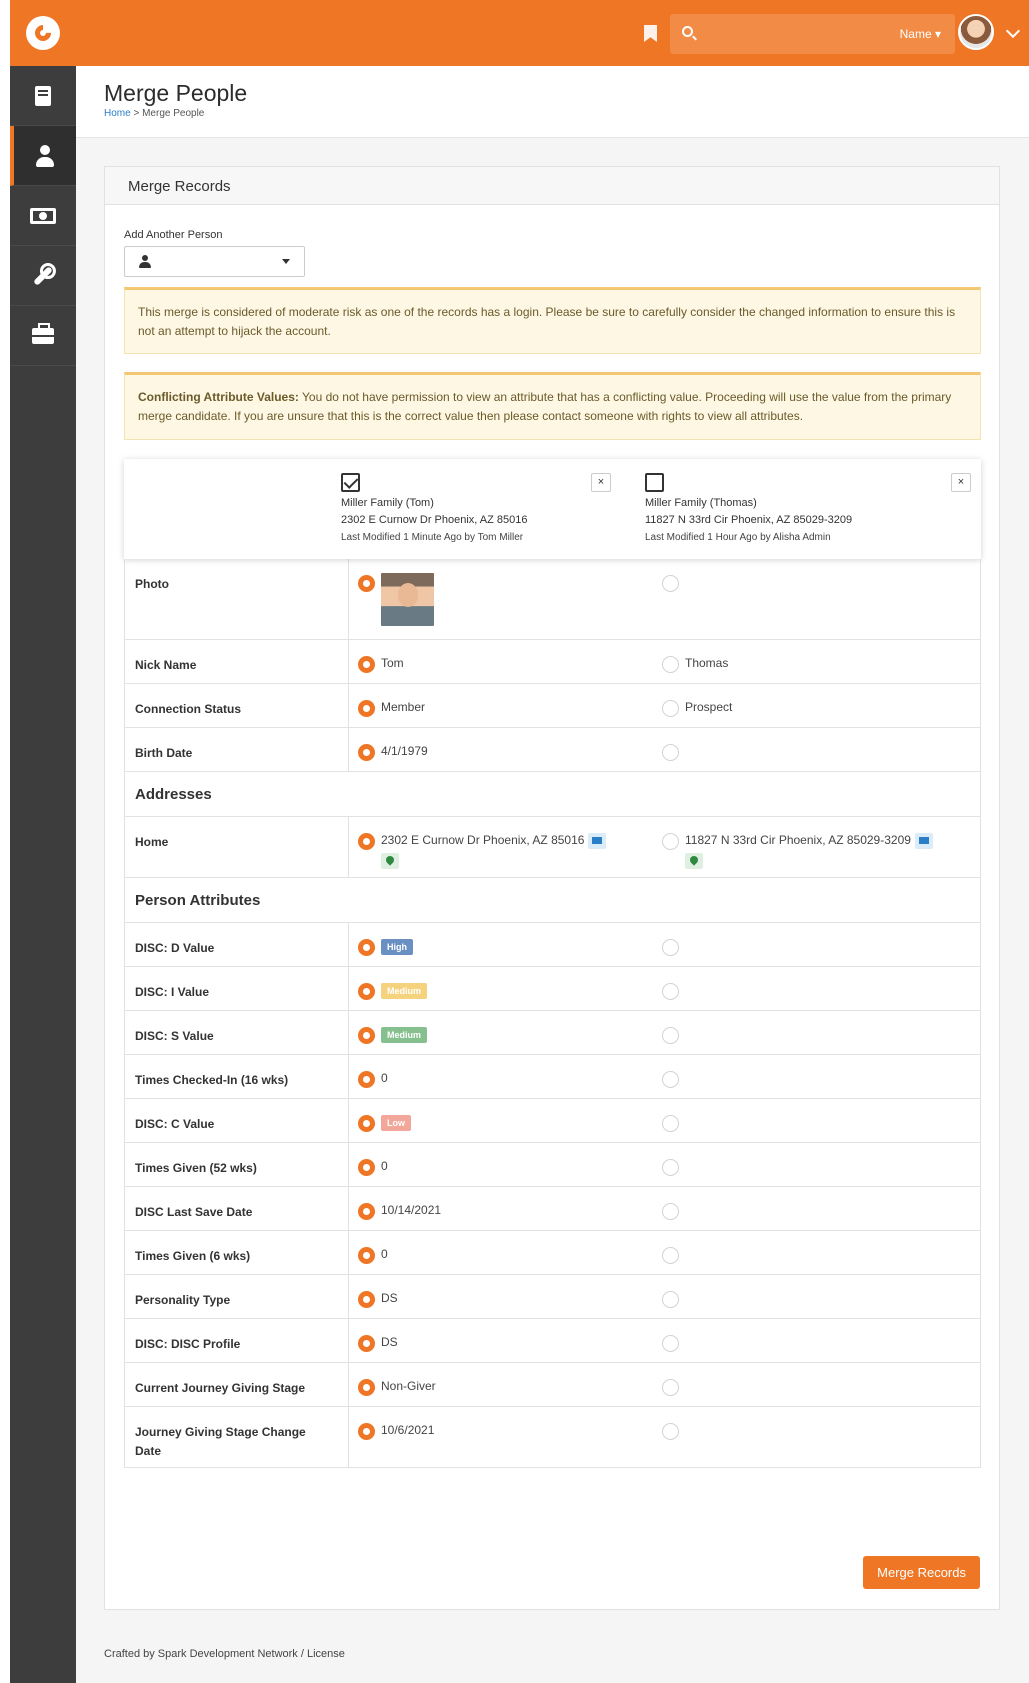 This screenshot has height=1683, width=1029. I want to click on chevron-down-icon, so click(1013, 31).